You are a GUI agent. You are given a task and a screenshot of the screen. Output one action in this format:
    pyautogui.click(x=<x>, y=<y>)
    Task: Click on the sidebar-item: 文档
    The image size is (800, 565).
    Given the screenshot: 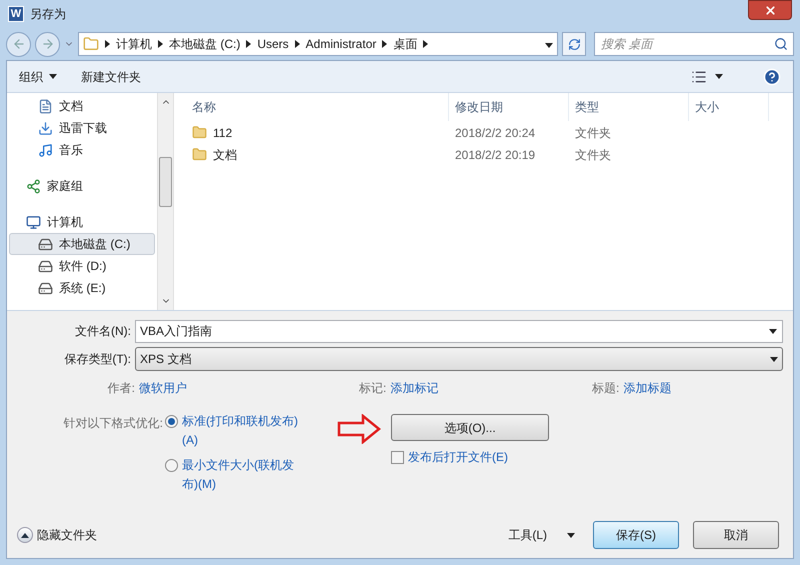 What is the action you would take?
    pyautogui.click(x=82, y=106)
    